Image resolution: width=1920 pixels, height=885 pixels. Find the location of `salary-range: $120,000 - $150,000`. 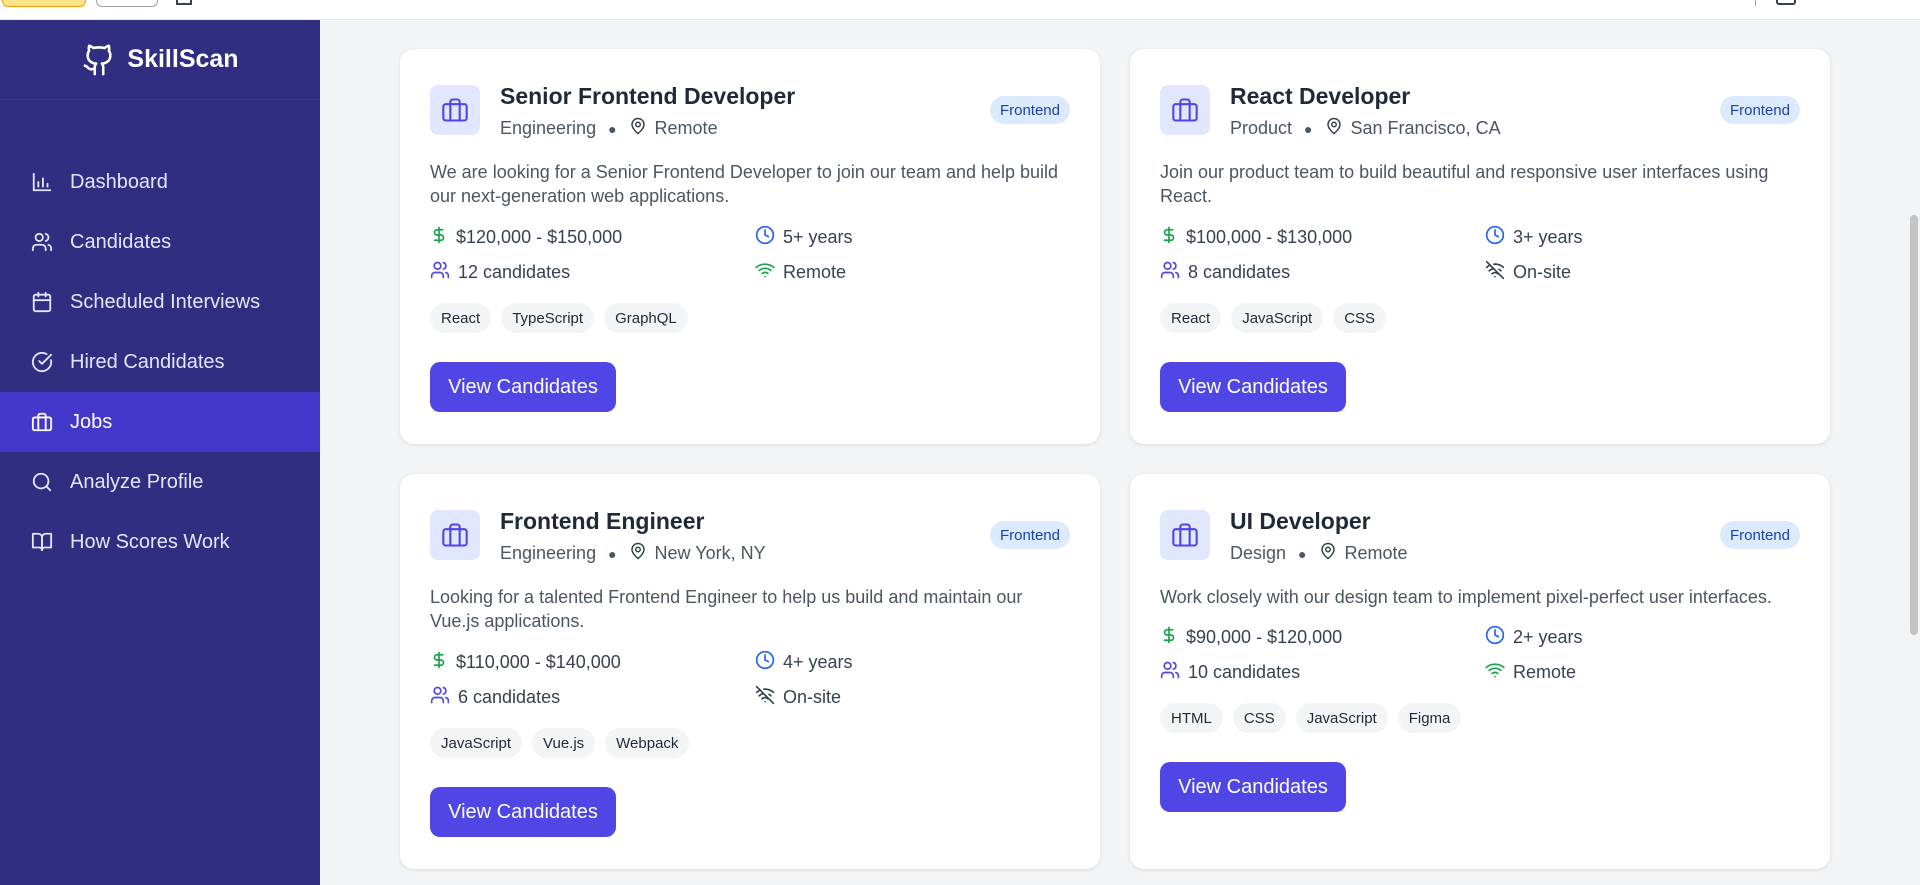

salary-range: $120,000 - $150,000 is located at coordinates (539, 237).